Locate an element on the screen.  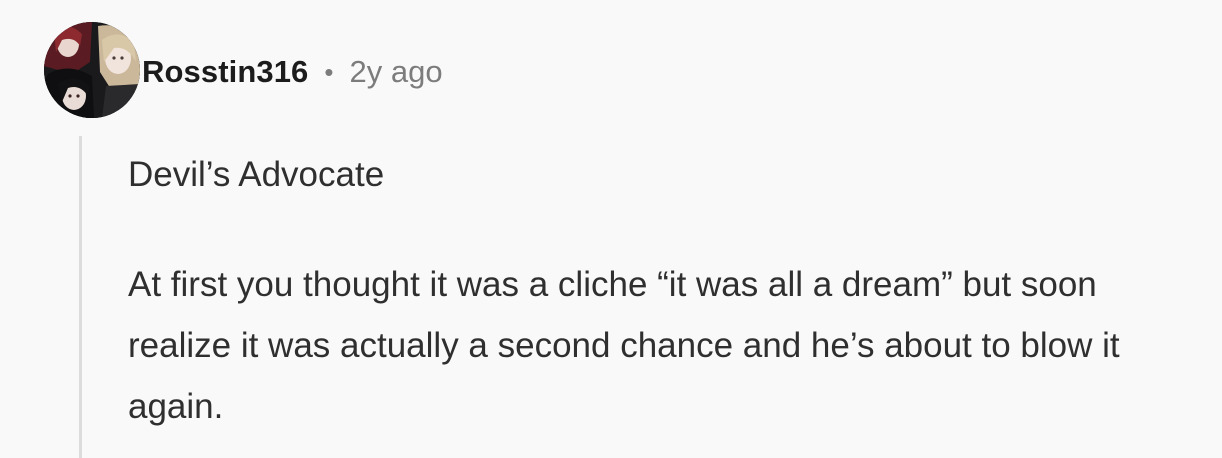
thread-line is located at coordinates (80, 297).